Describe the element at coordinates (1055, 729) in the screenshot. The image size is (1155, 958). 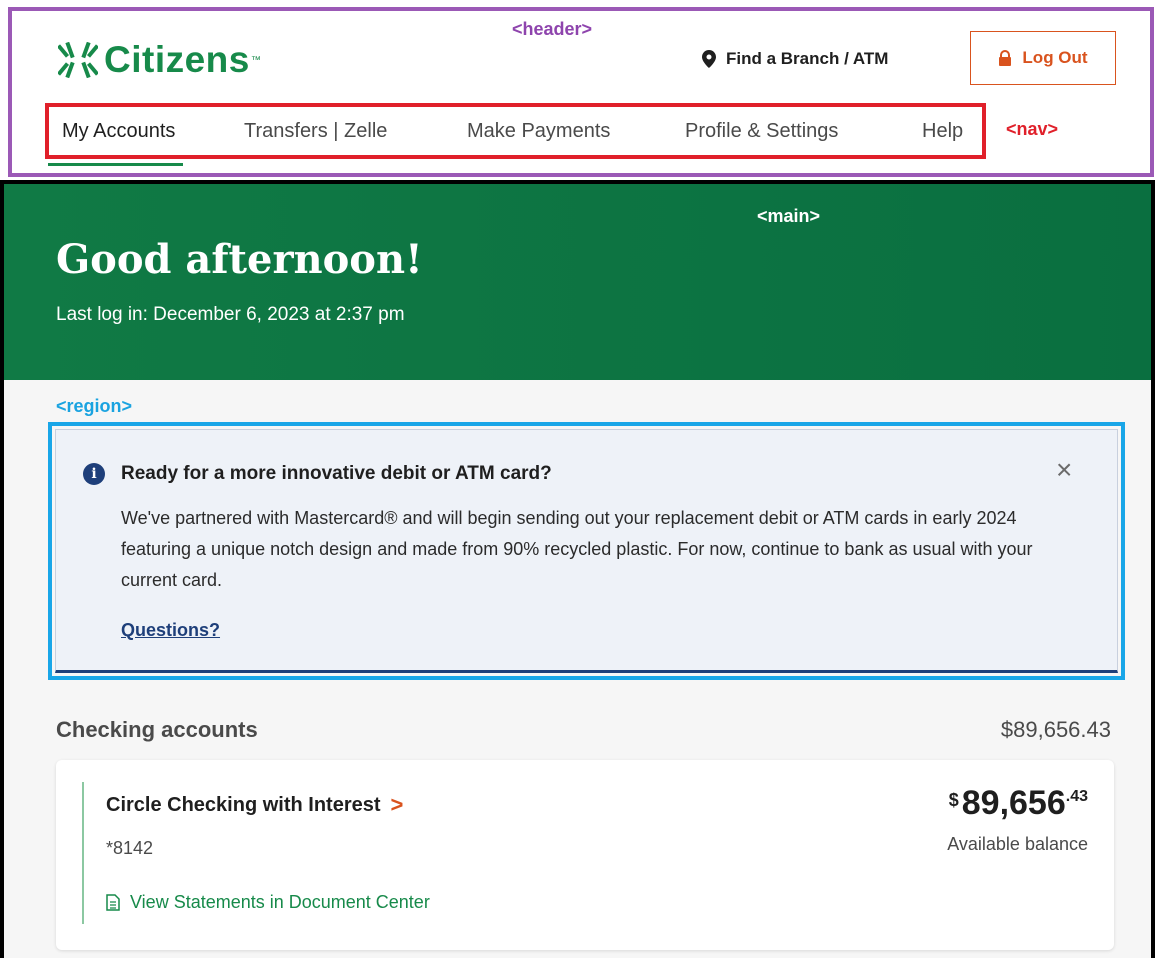
I see `checking-accounts-total: $89,656.43` at that location.